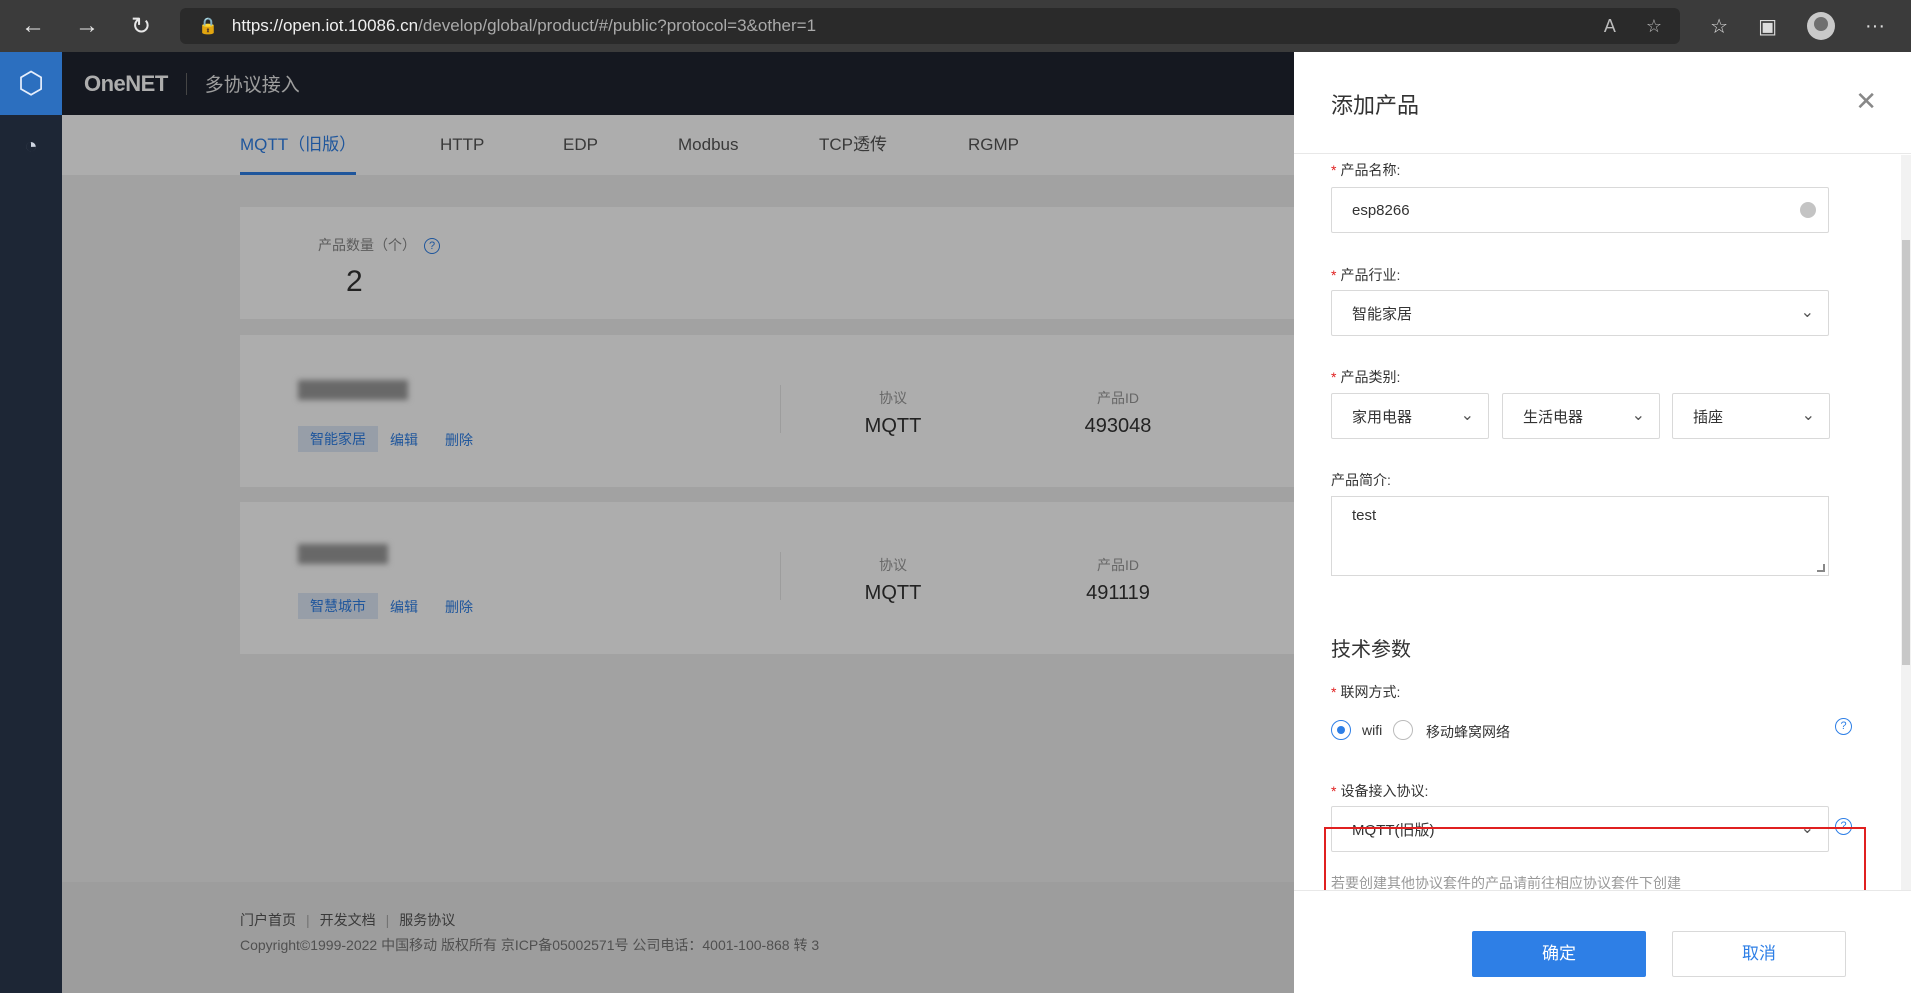 The width and height of the screenshot is (1911, 993). Describe the element at coordinates (141, 26) in the screenshot. I see `reload-icon: ↻` at that location.